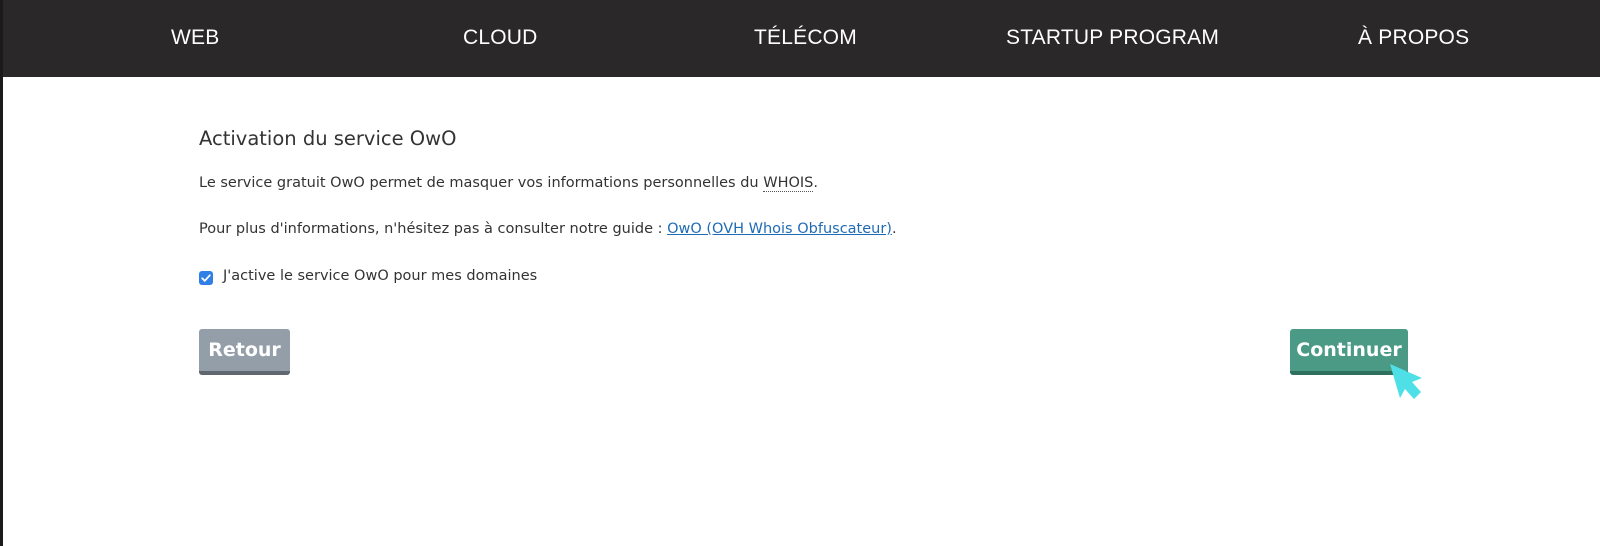  I want to click on nav-item-telecom: TÉLÉCOM, so click(805, 37).